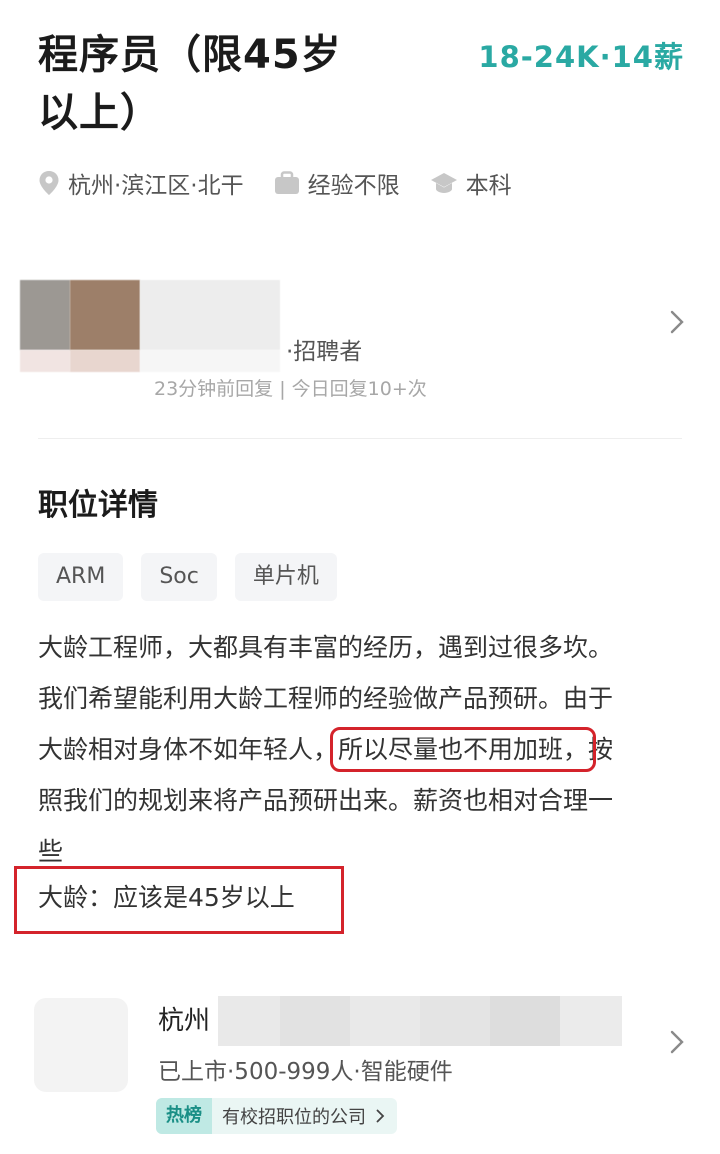 Image resolution: width=720 pixels, height=1154 pixels. I want to click on job-title: 程序员（限45岁以上）, so click(190, 84).